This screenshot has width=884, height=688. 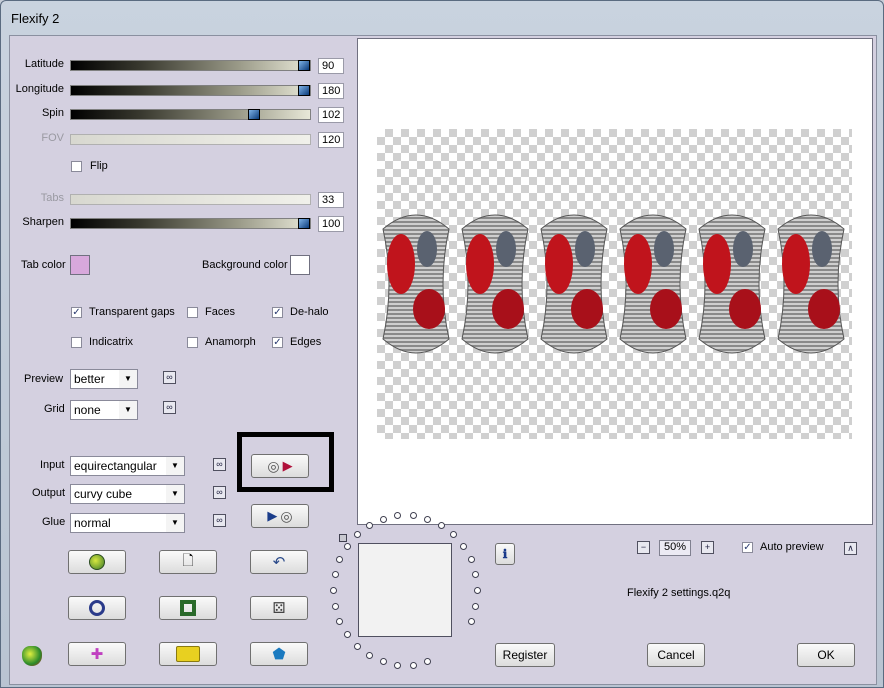 I want to click on info-icon: ℹ, so click(x=505, y=554).